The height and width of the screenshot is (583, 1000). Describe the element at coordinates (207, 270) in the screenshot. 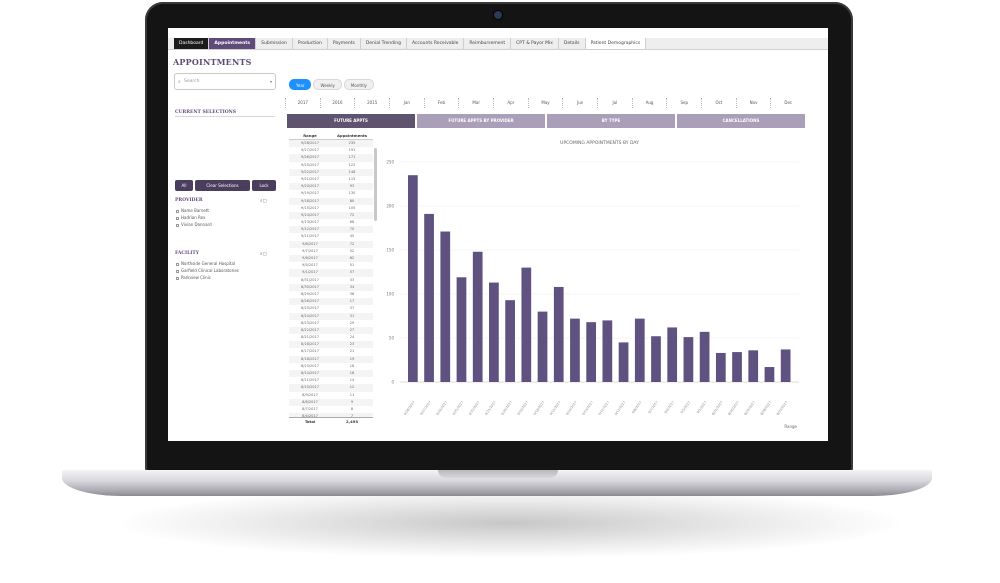

I see `facility-filter-item: Garfield Clinical Laboratories` at that location.